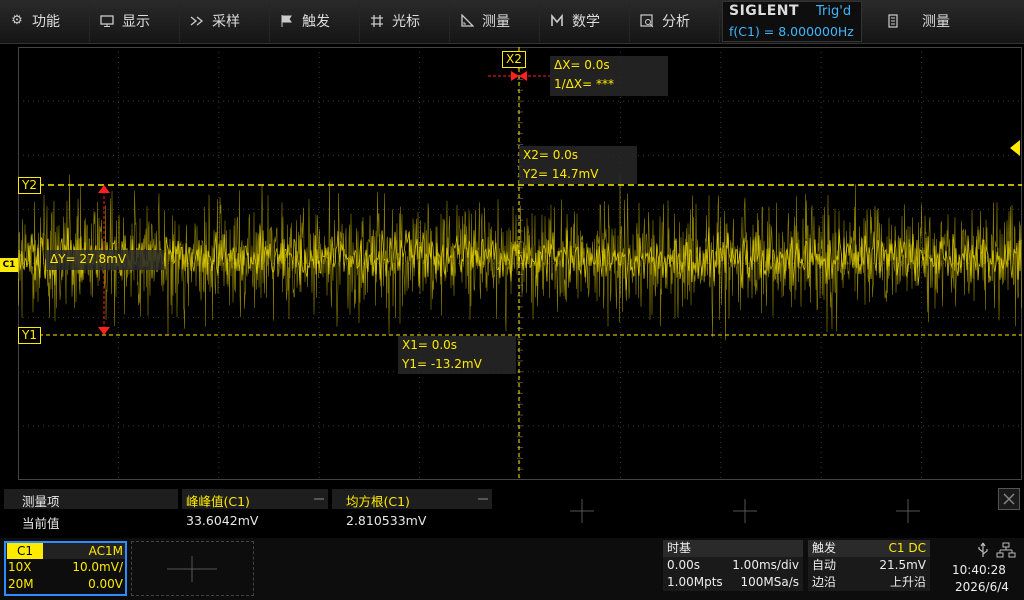 This screenshot has height=600, width=1024. Describe the element at coordinates (514, 59) in the screenshot. I see `cursor-x2-tag: X2` at that location.